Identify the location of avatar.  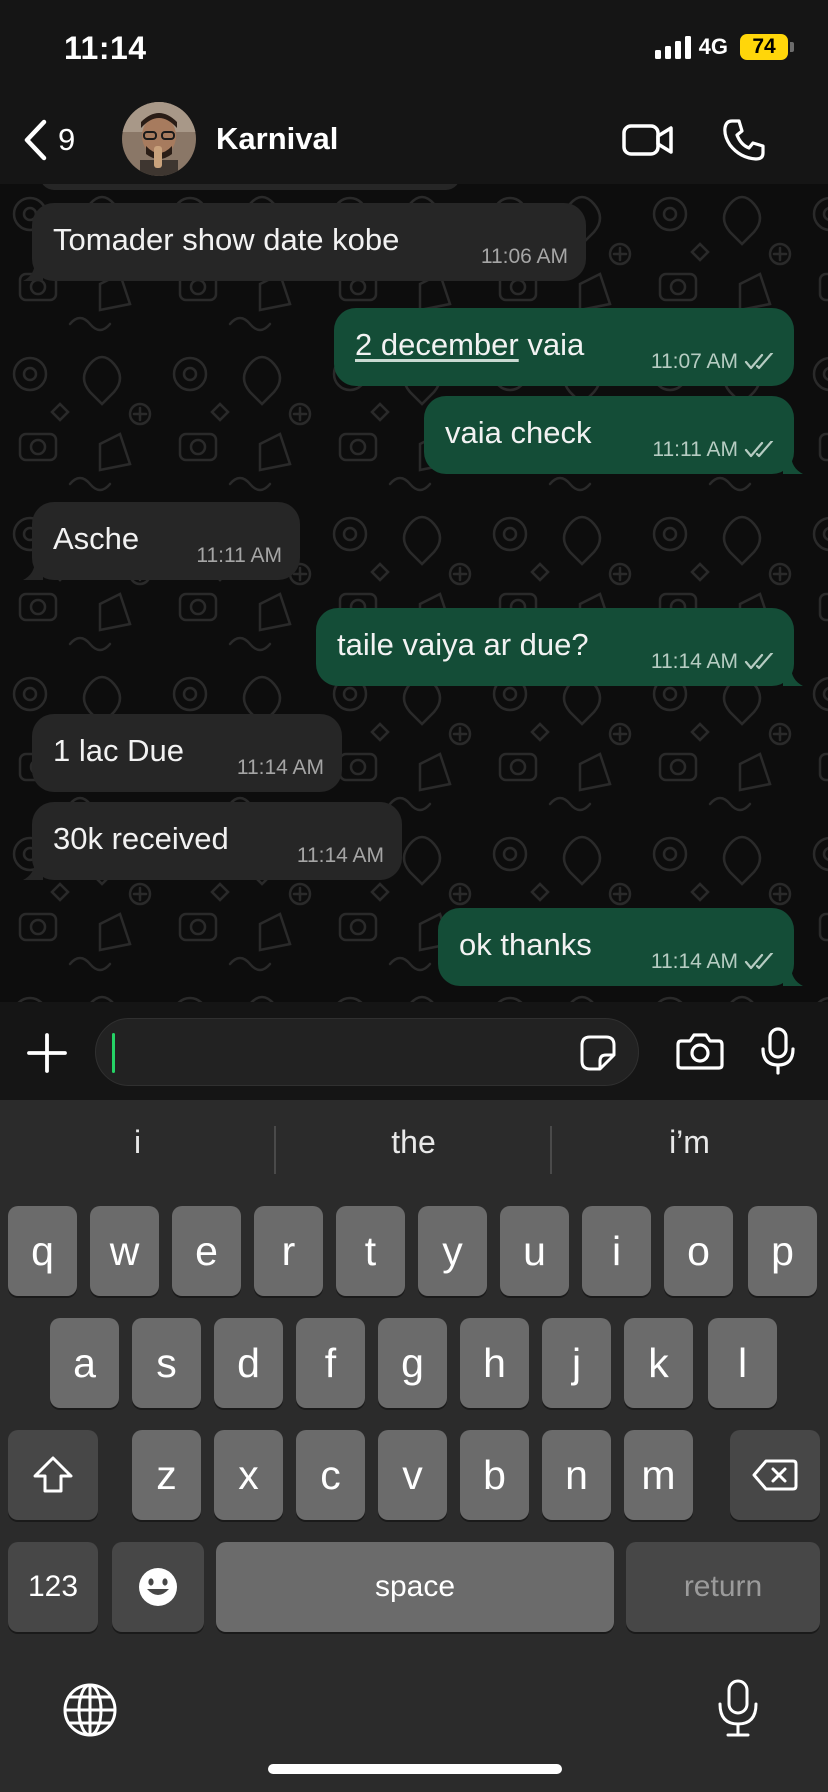
(159, 139).